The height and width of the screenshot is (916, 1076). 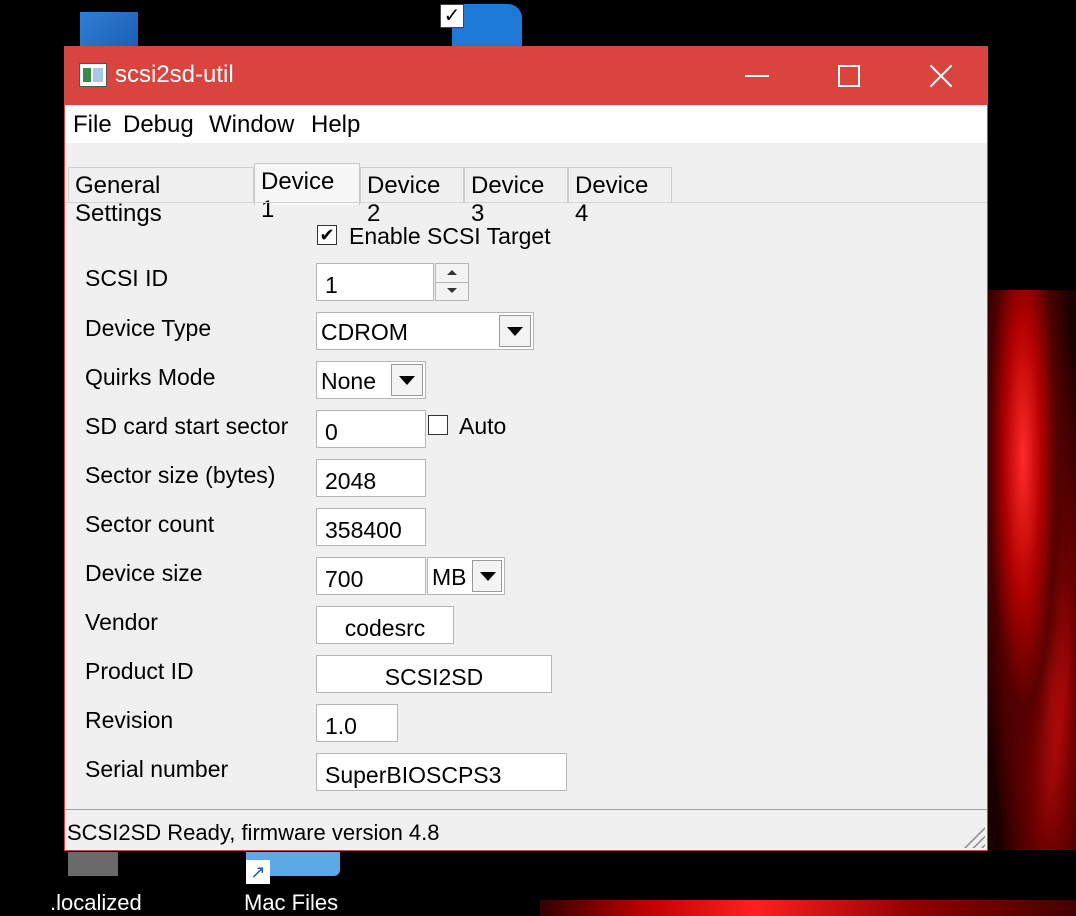 I want to click on menu-bar: File Debug Window Help, so click(x=526, y=124).